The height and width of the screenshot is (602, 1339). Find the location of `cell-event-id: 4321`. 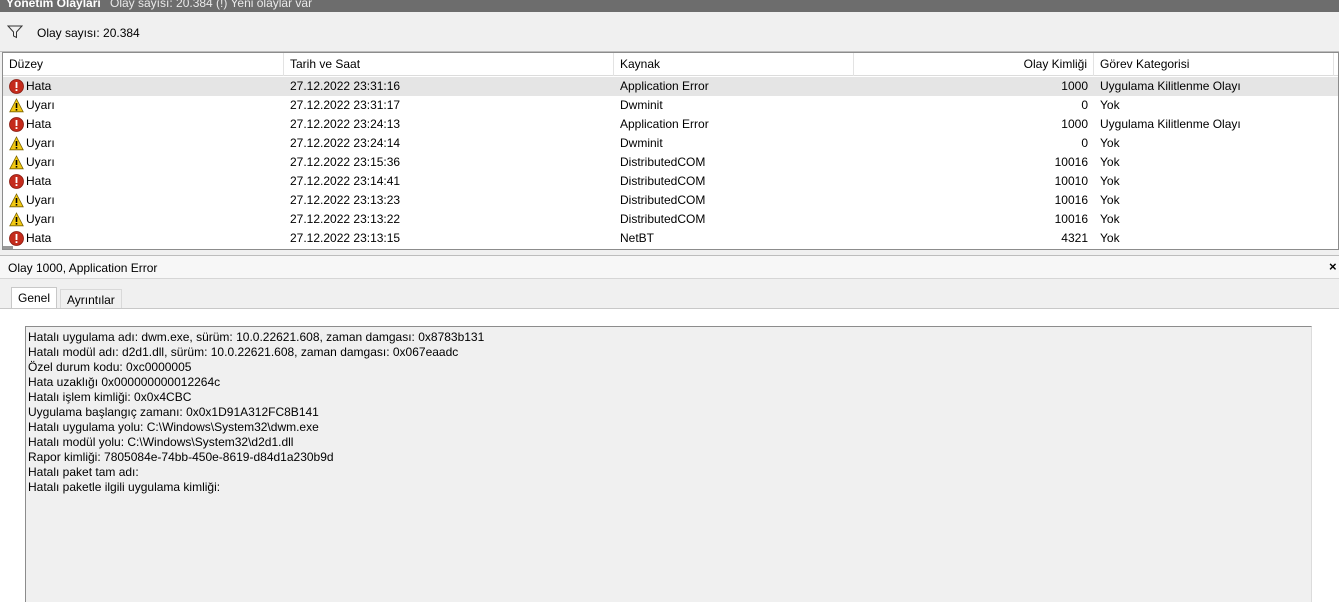

cell-event-id: 4321 is located at coordinates (1074, 238).